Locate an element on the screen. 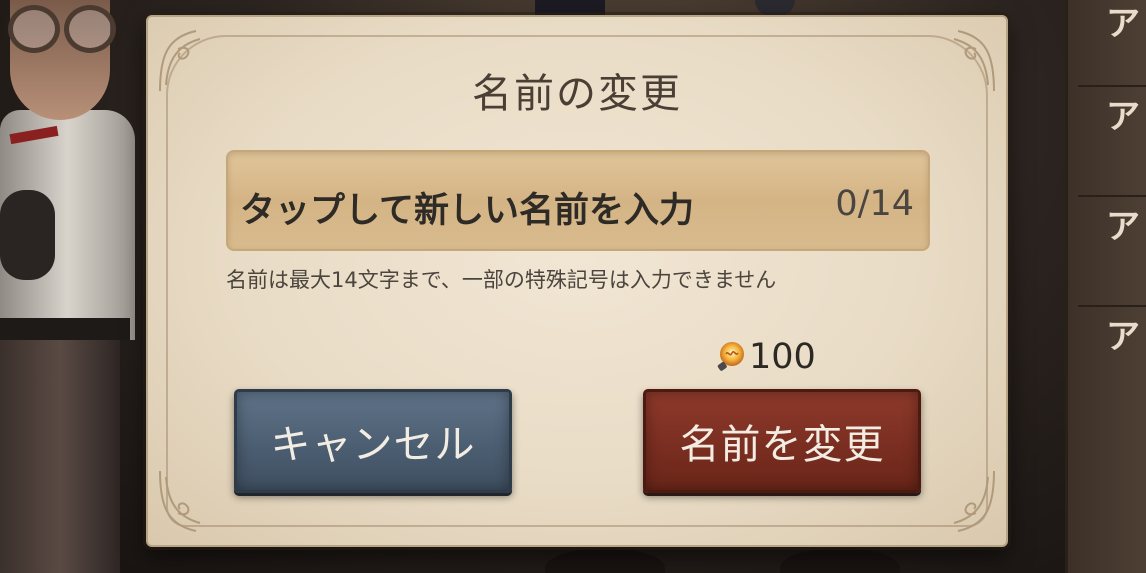  character-counter: 0/14 is located at coordinates (874, 204).